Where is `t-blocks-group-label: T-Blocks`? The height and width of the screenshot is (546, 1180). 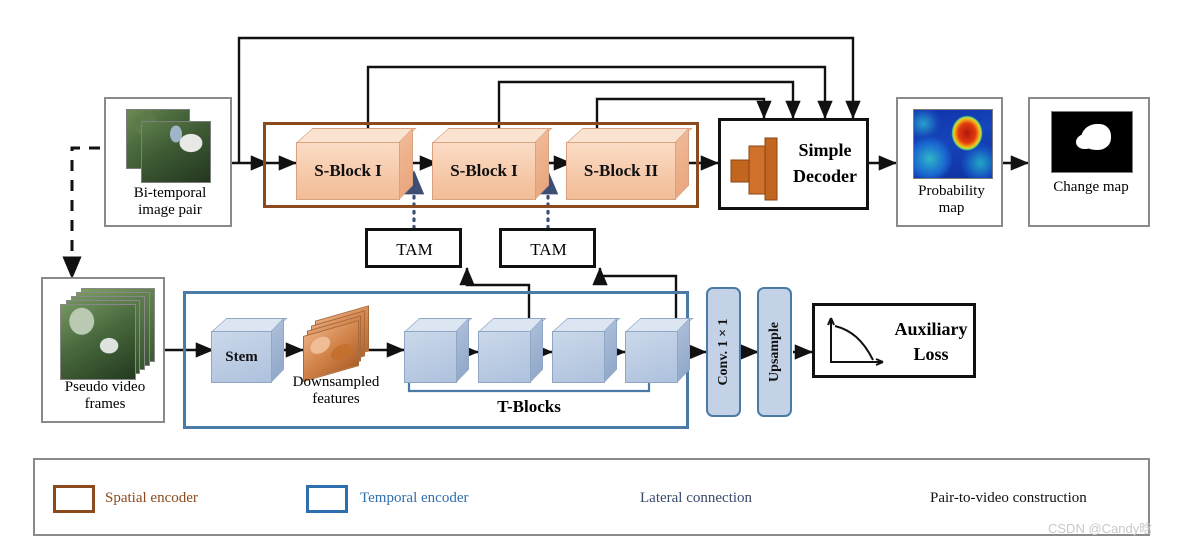
t-blocks-group-label: T-Blocks is located at coordinates (529, 406).